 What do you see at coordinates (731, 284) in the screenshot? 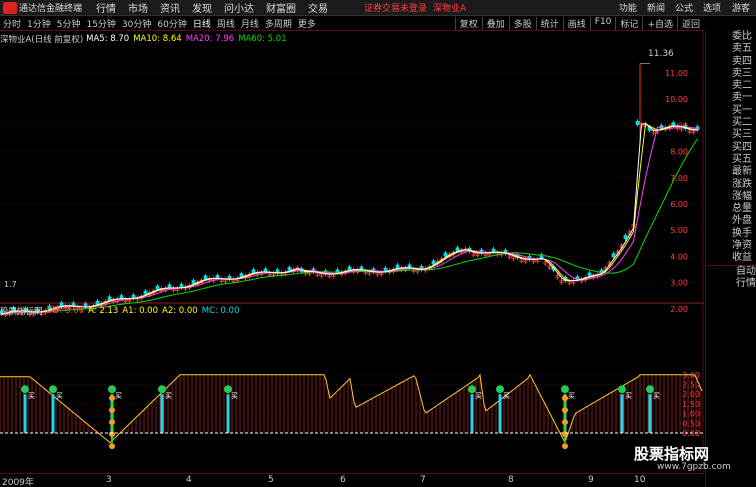
I see `sidebar-zone-1: 行情` at bounding box center [731, 284].